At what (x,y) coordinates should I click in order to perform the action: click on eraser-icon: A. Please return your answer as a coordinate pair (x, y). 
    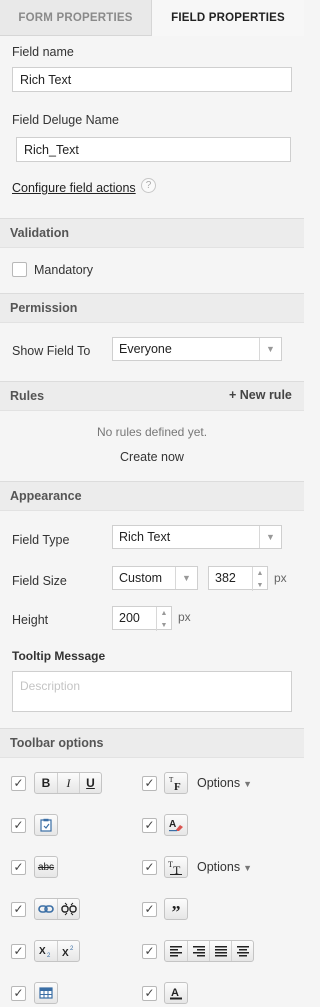
    Looking at the image, I should click on (176, 825).